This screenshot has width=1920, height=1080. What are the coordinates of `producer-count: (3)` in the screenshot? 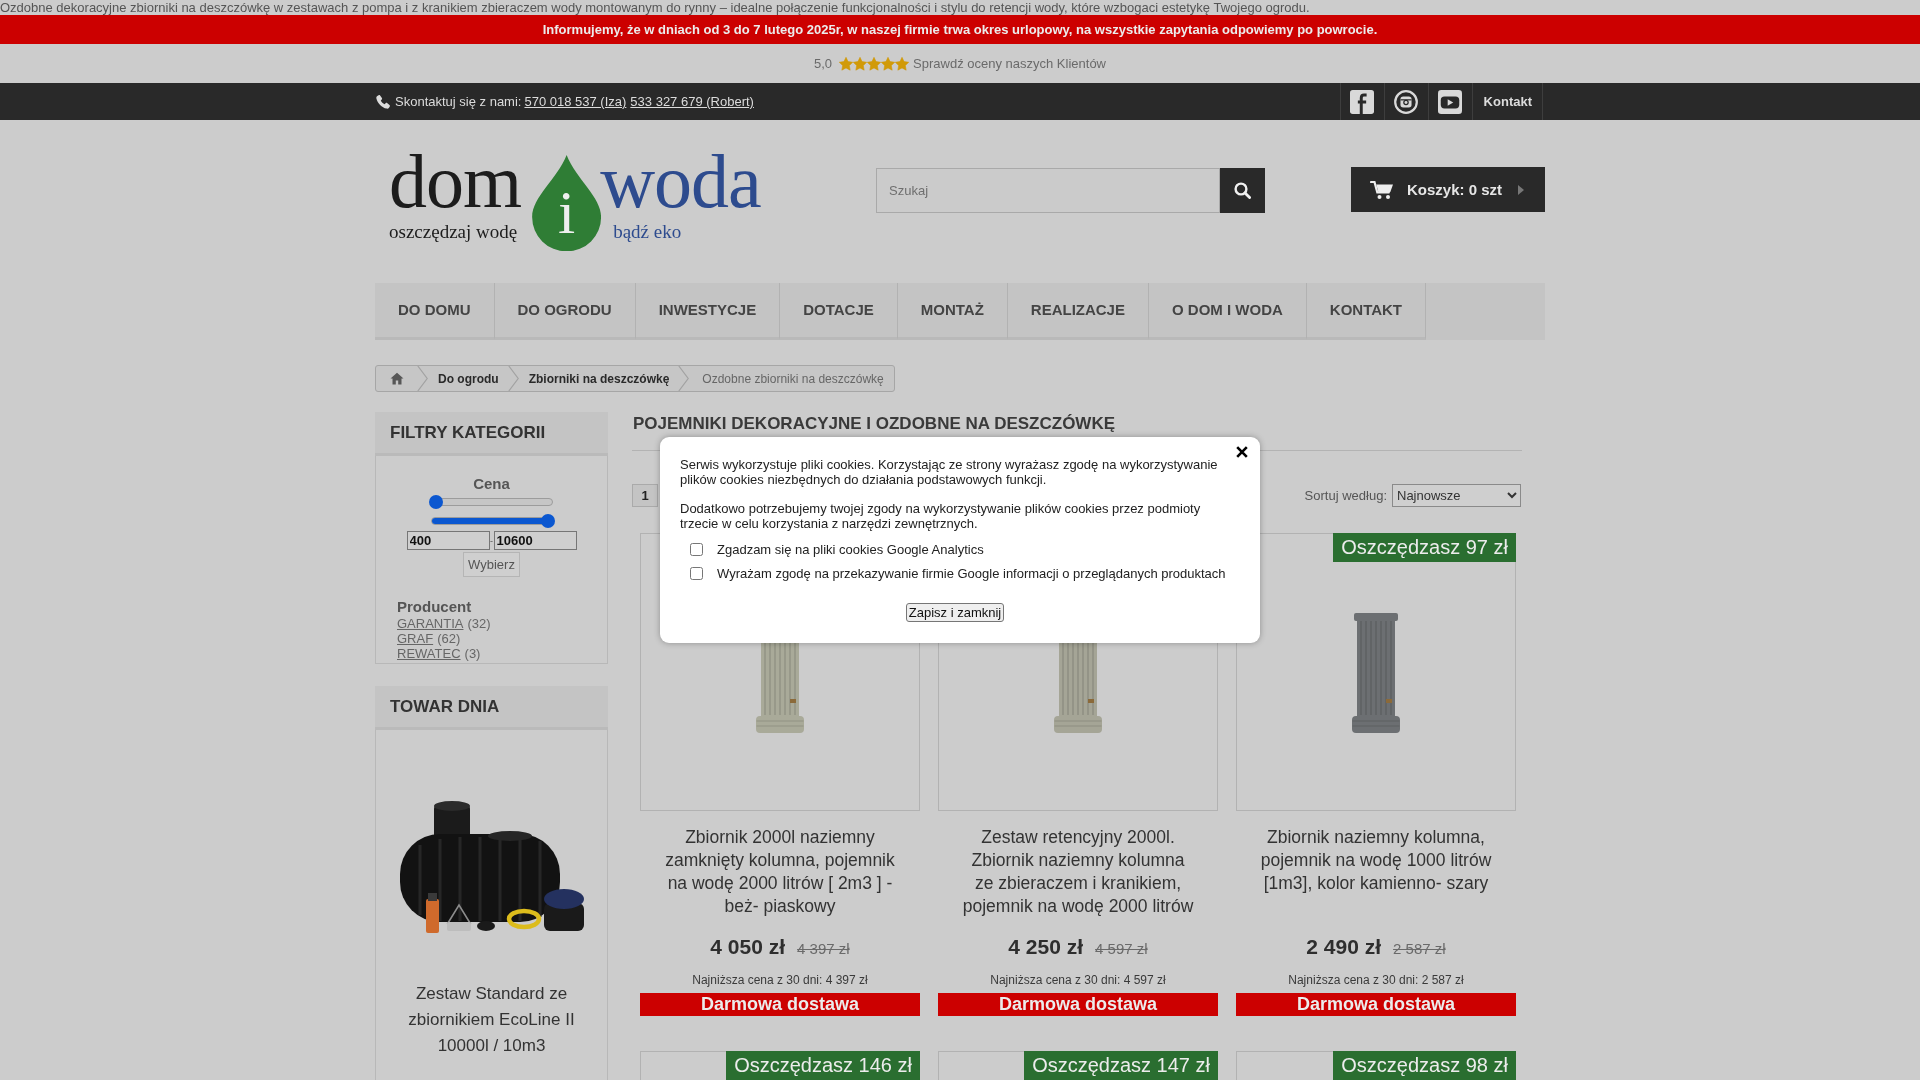 It's located at (472, 653).